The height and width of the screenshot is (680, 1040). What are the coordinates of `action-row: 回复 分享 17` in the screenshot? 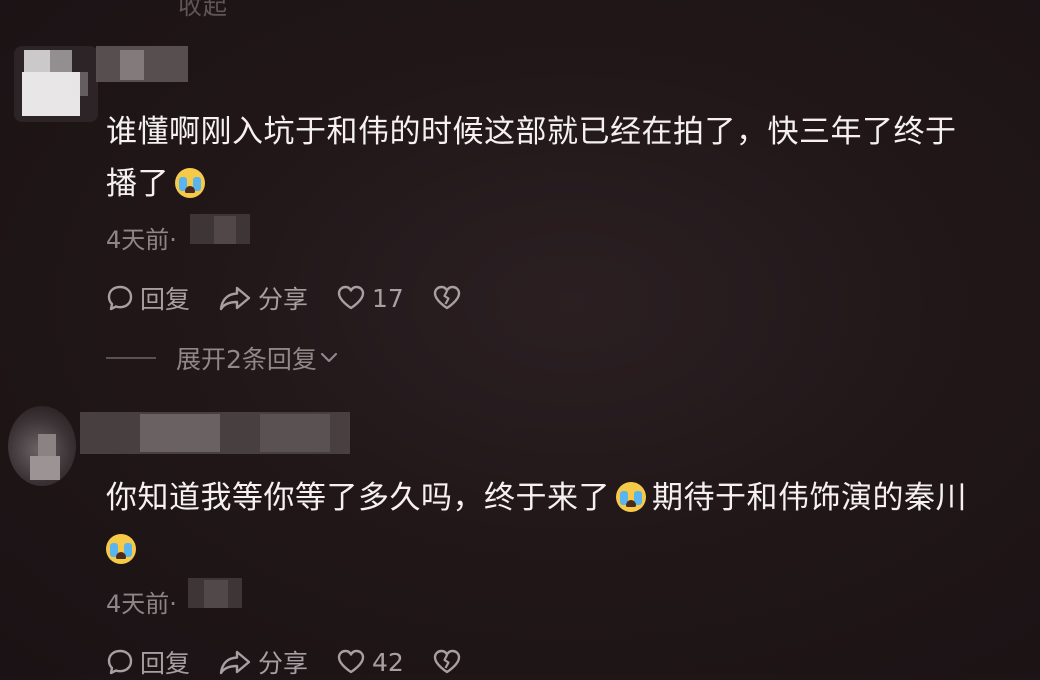 It's located at (301, 298).